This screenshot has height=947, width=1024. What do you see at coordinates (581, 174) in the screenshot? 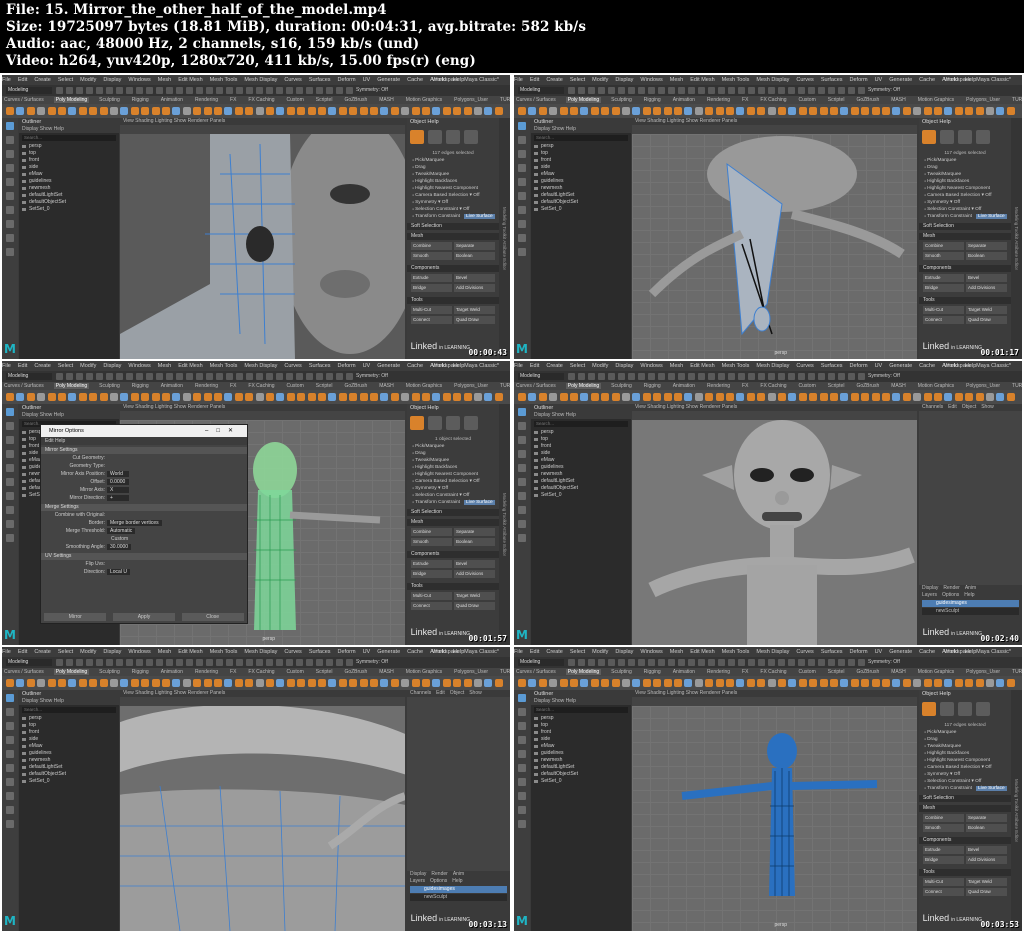
I see `outliner-item: eMaw` at bounding box center [581, 174].